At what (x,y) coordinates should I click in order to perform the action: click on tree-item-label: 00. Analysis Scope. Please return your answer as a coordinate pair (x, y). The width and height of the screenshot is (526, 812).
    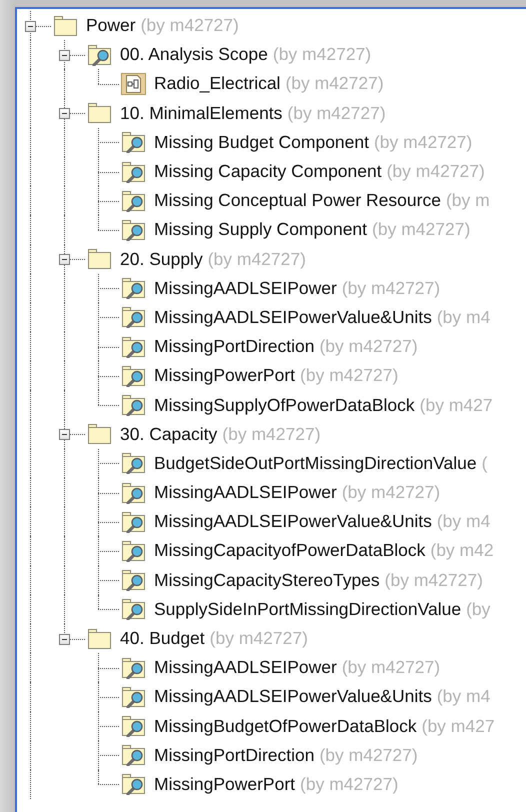
    Looking at the image, I should click on (194, 55).